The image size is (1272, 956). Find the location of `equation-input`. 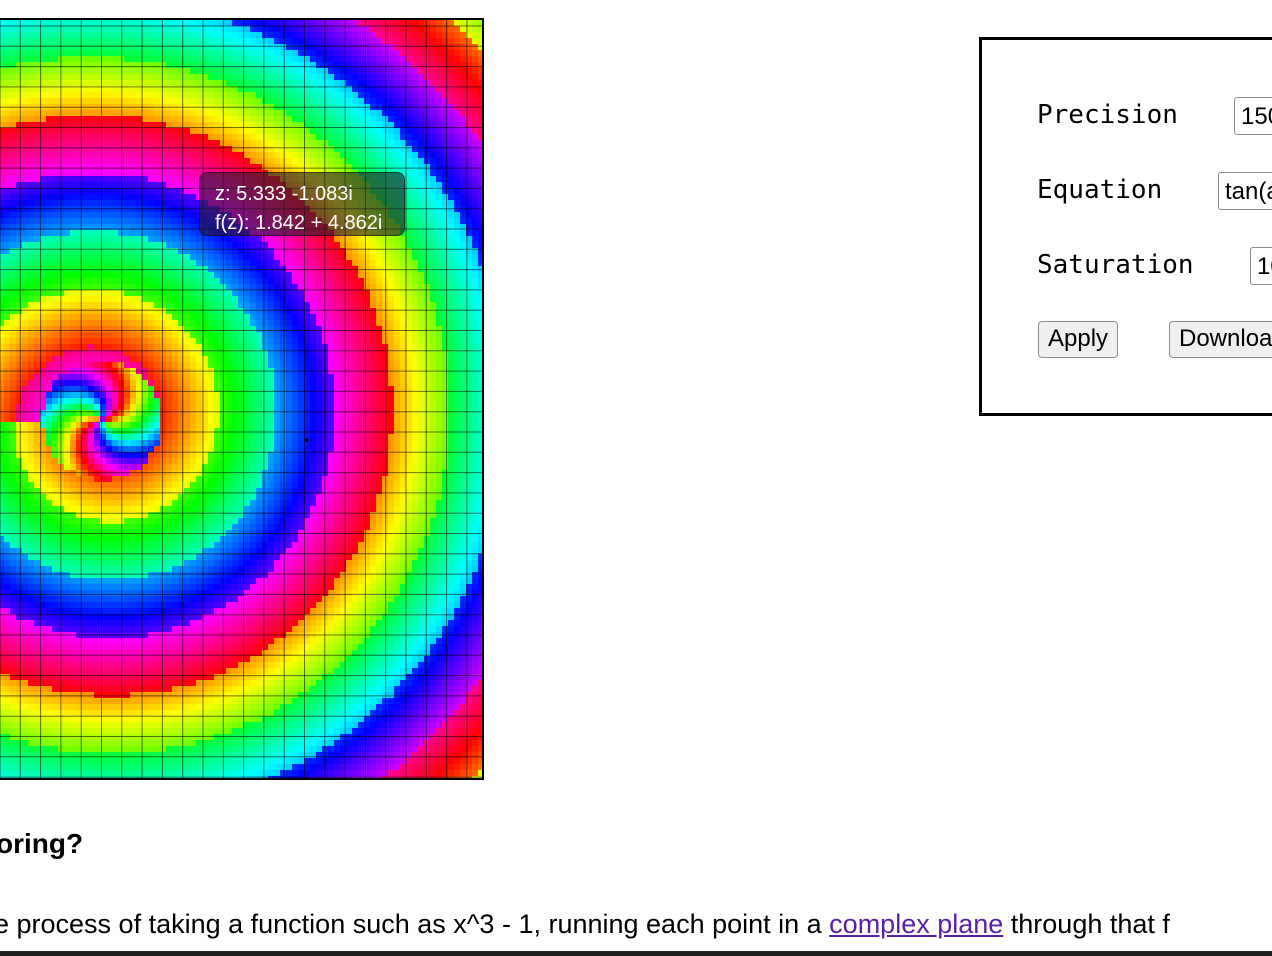

equation-input is located at coordinates (1245, 191).